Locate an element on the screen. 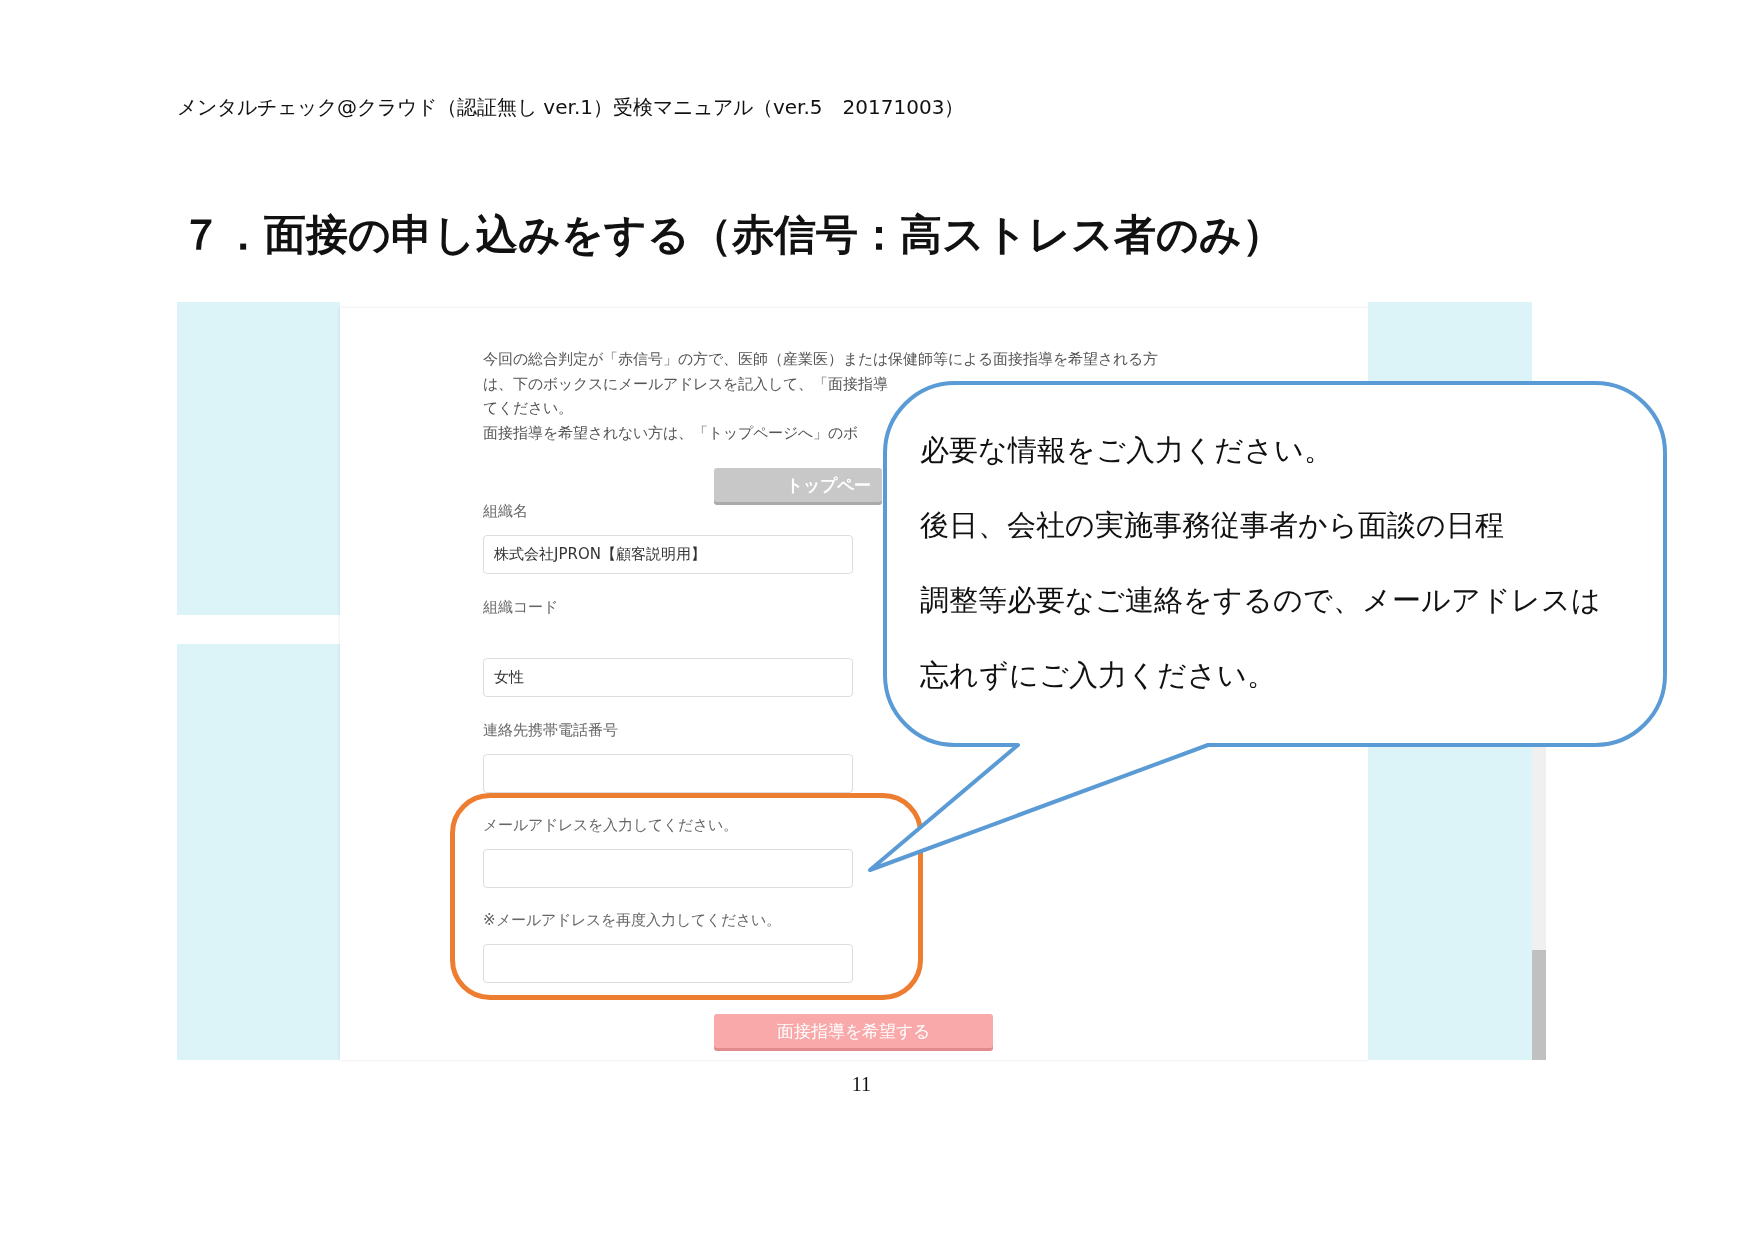 Image resolution: width=1754 pixels, height=1241 pixels. intro-text: 今回の総合判定が「赤信号」の方で、医師（産業医）または保健師等による面接指導を希望される方 is located at coordinates (820, 359).